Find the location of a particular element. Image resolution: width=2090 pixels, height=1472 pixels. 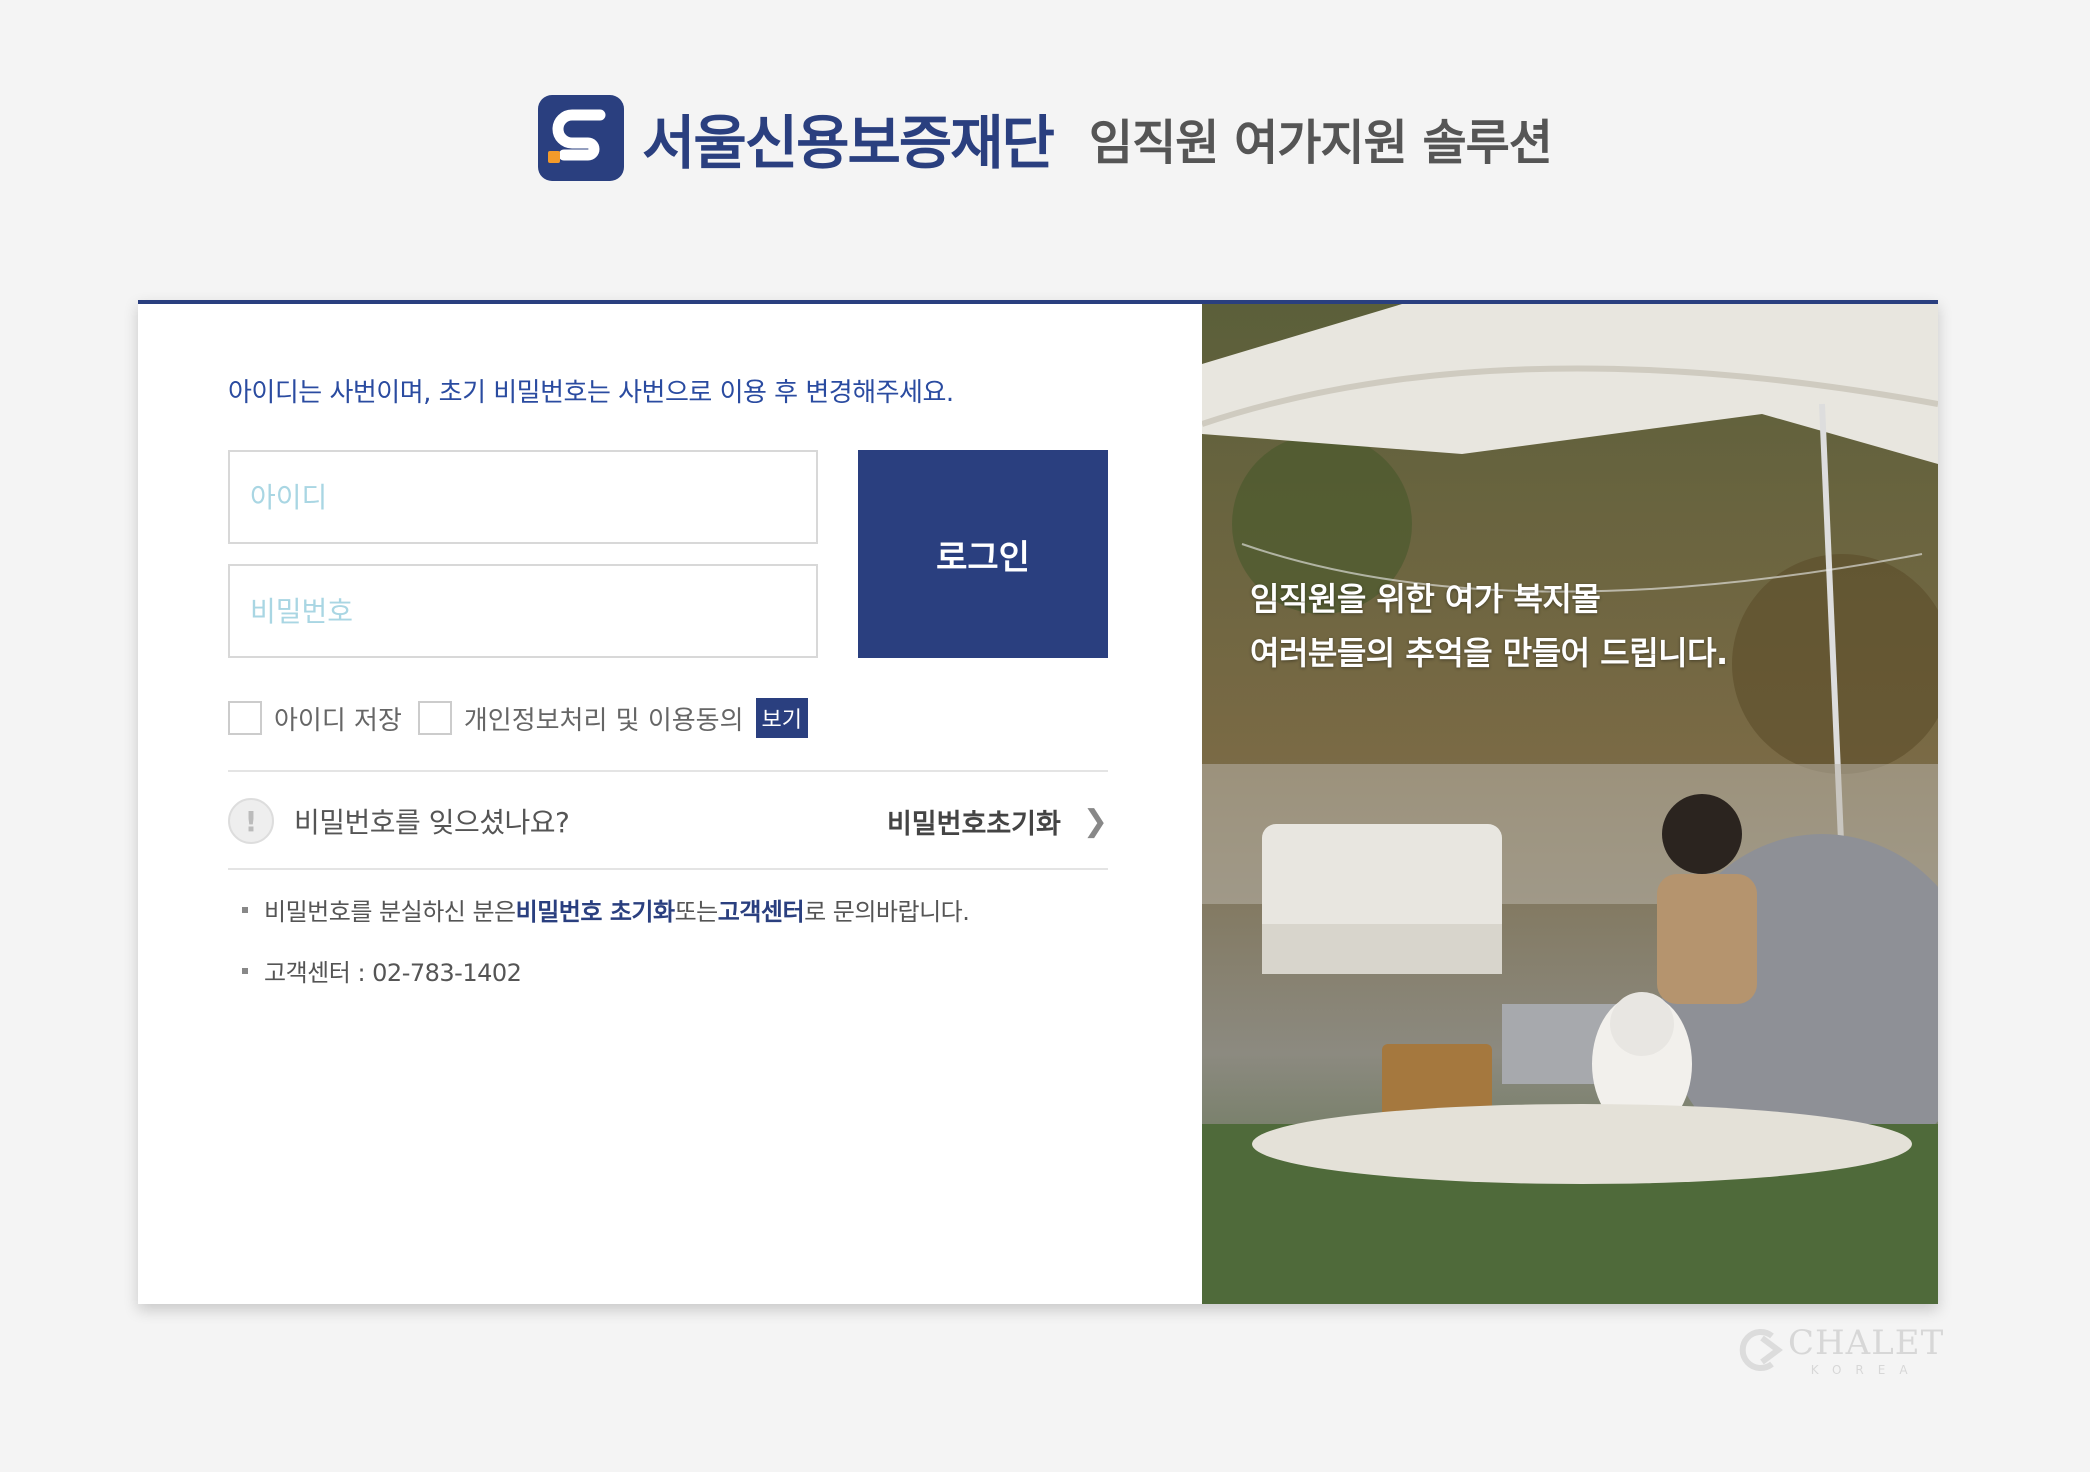

support-phone: 고객센터 : 02-783-1402 is located at coordinates (393, 973).